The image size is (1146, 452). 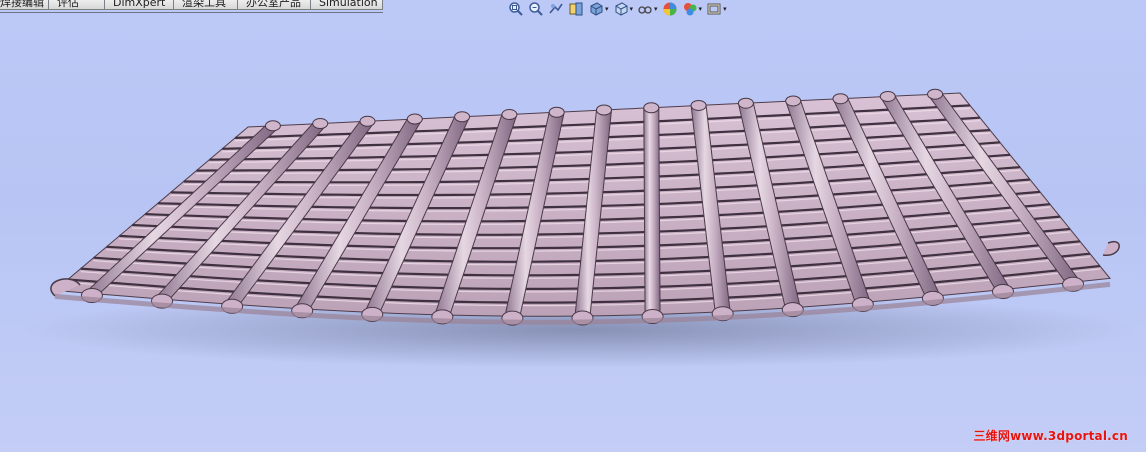 I want to click on heads-up-view-toolbar: ▾ ▾ ▾ ▾ ▾, so click(x=617, y=9).